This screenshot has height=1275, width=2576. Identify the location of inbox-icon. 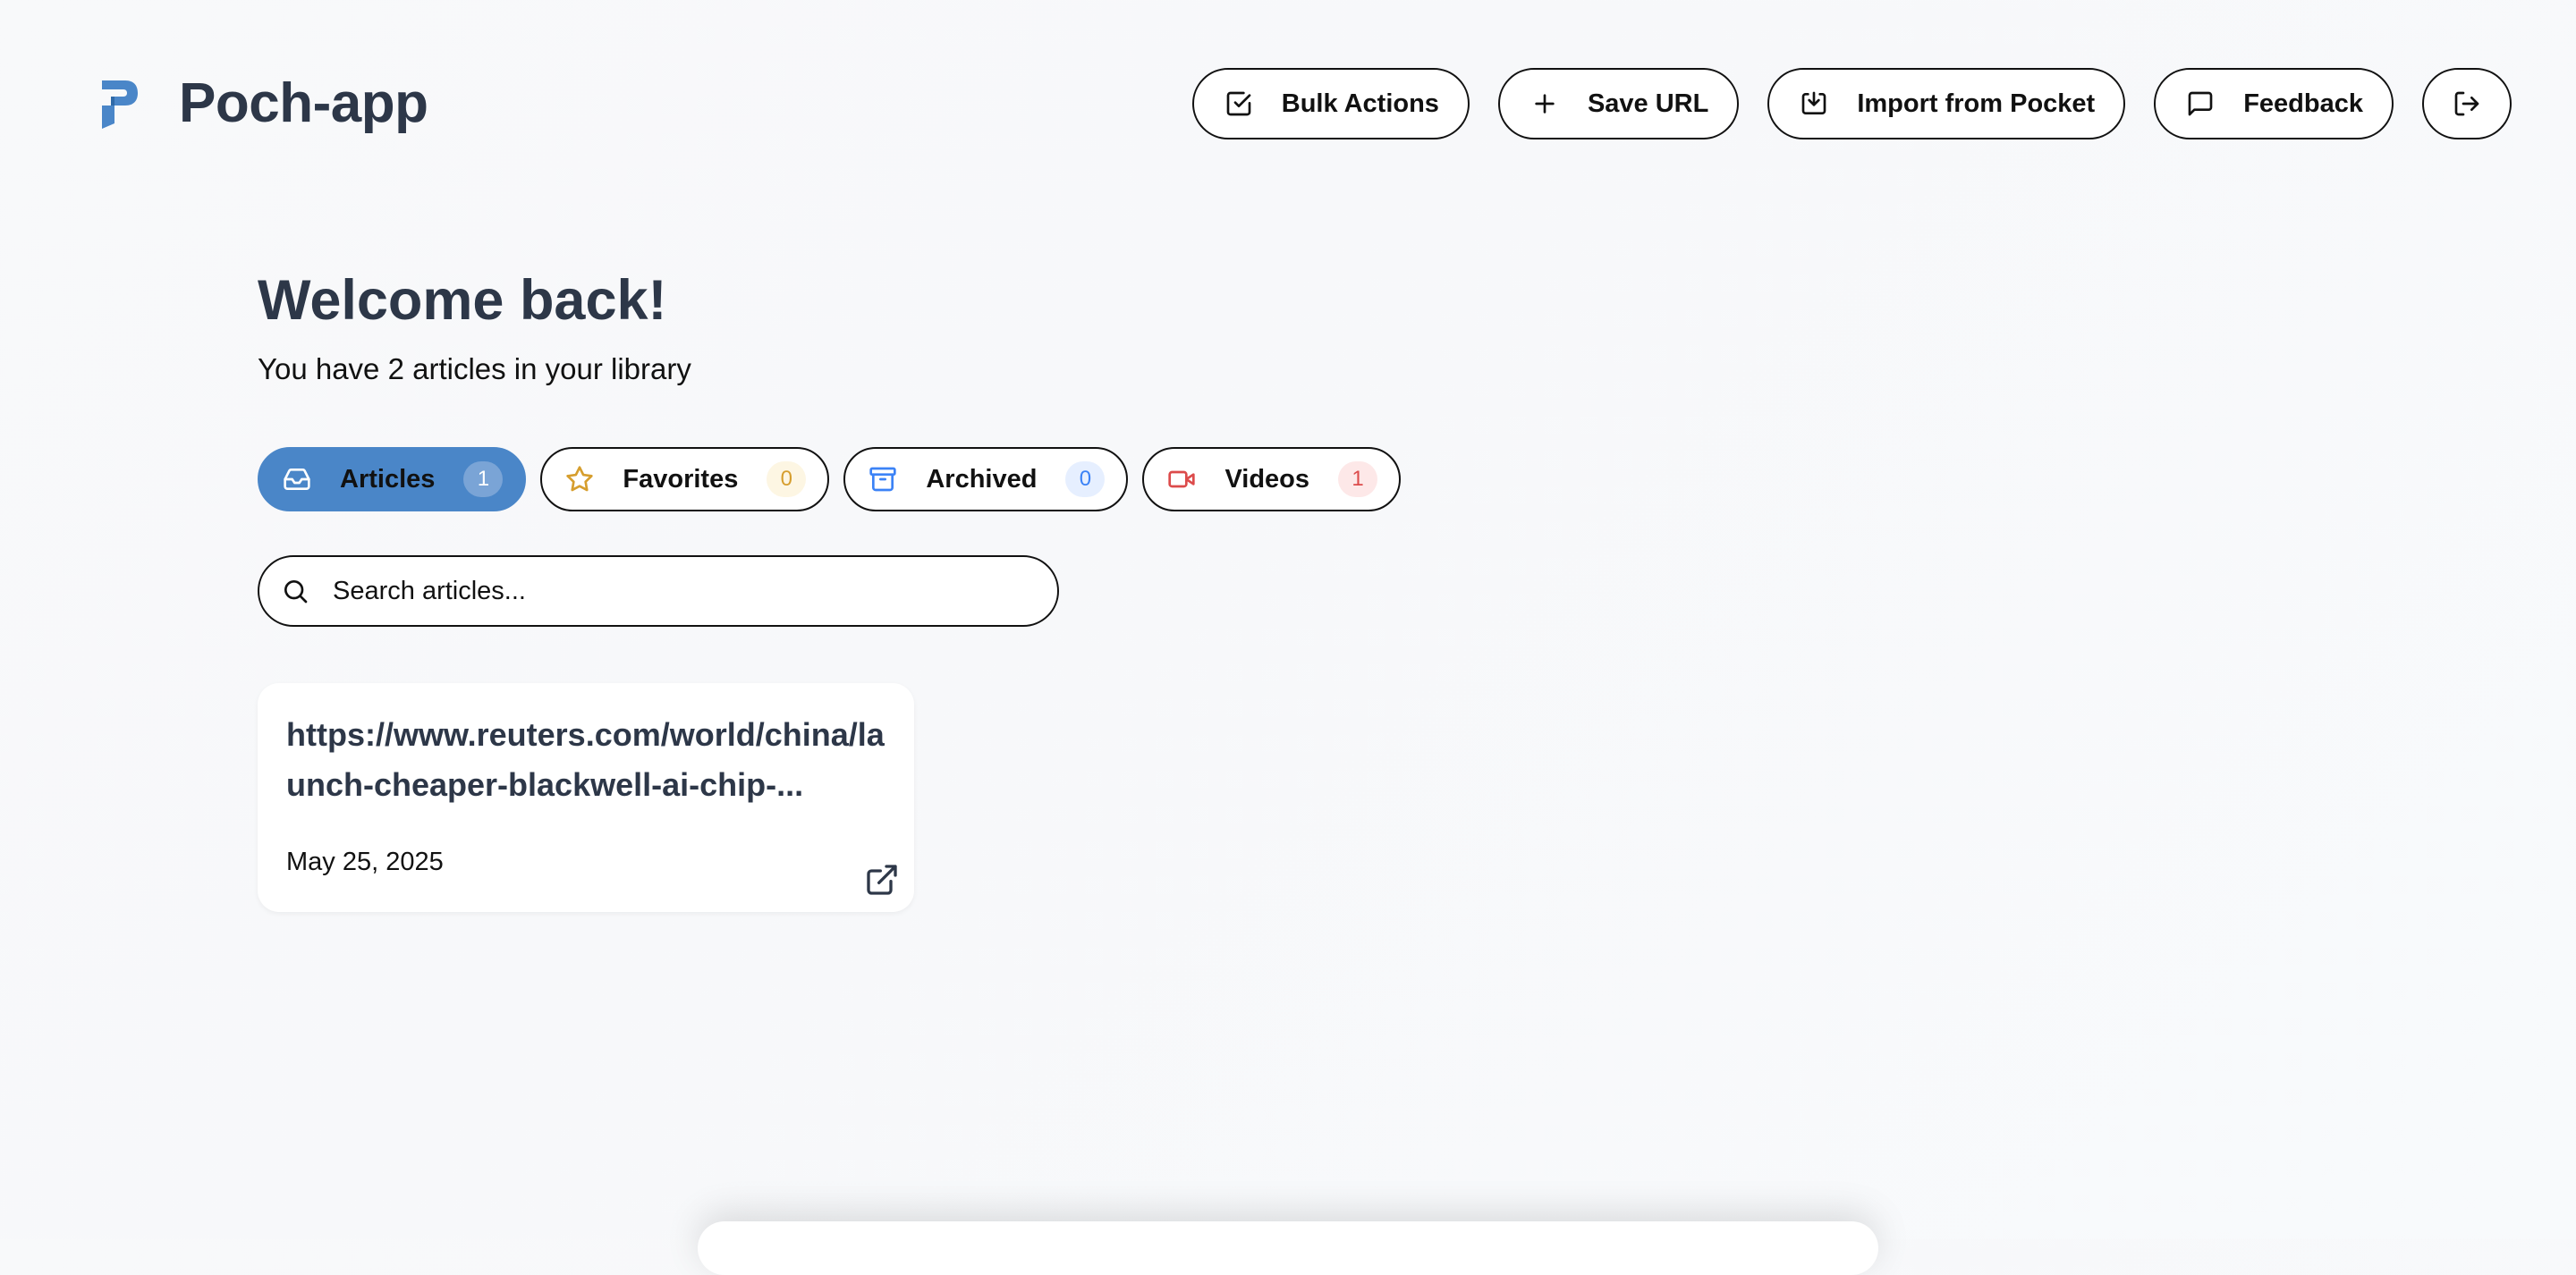
(297, 479).